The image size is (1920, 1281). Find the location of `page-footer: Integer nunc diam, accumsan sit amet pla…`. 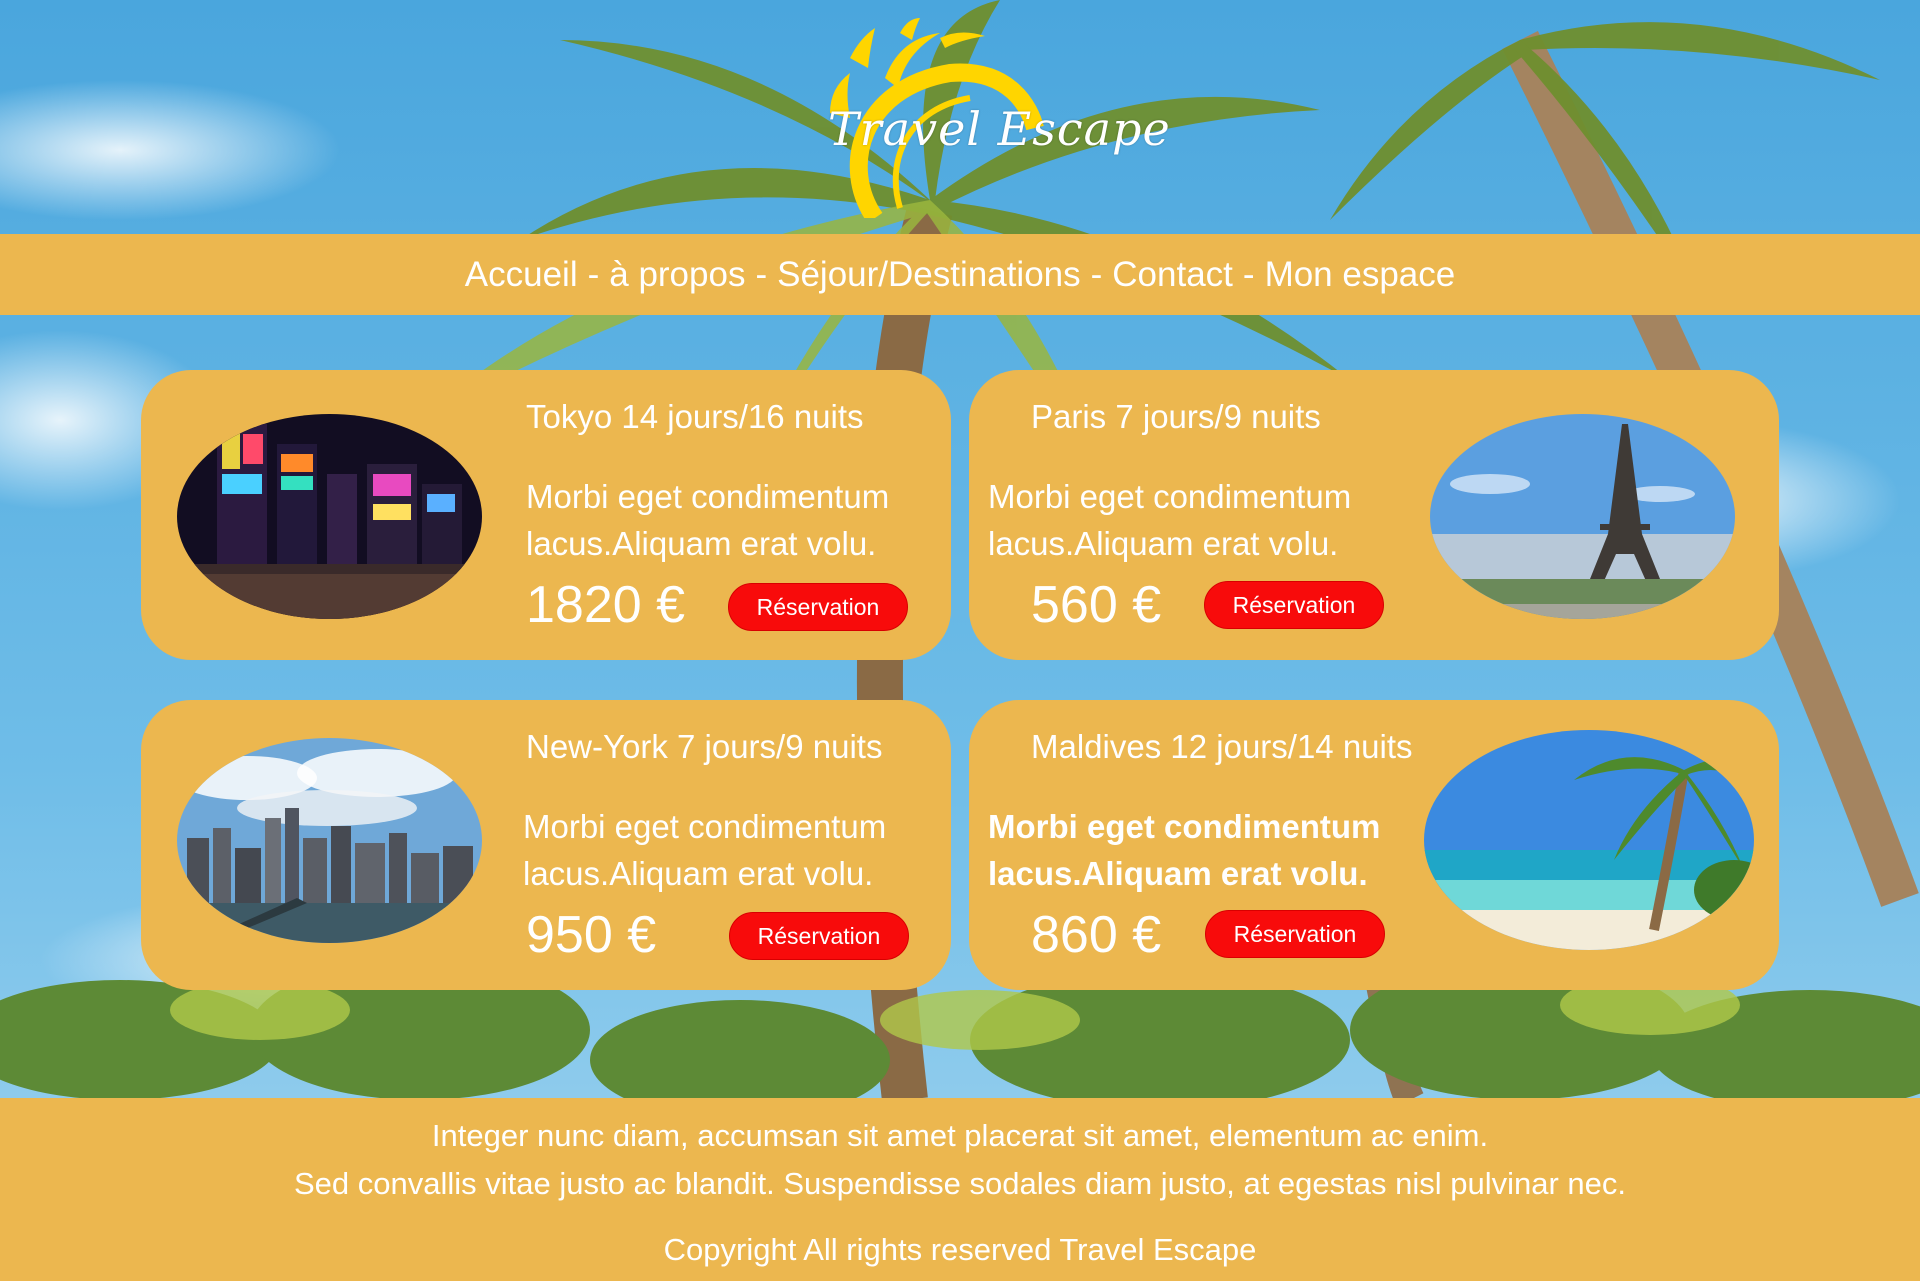

page-footer: Integer nunc diam, accumsan sit amet pla… is located at coordinates (960, 1189).